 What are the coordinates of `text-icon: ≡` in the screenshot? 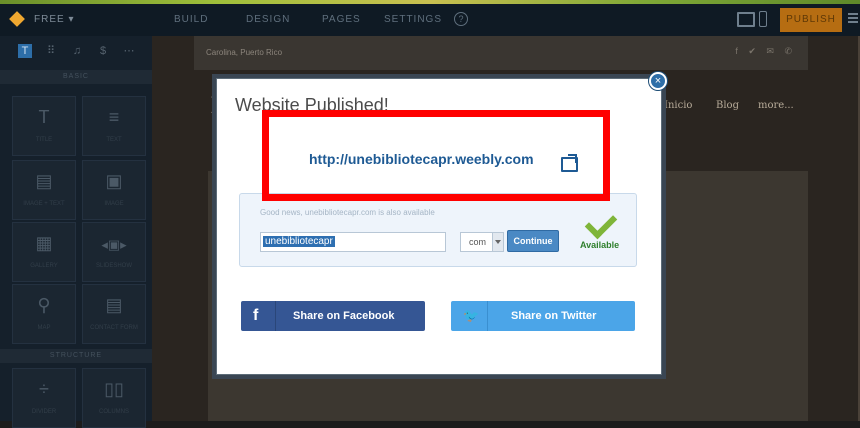 It's located at (114, 117).